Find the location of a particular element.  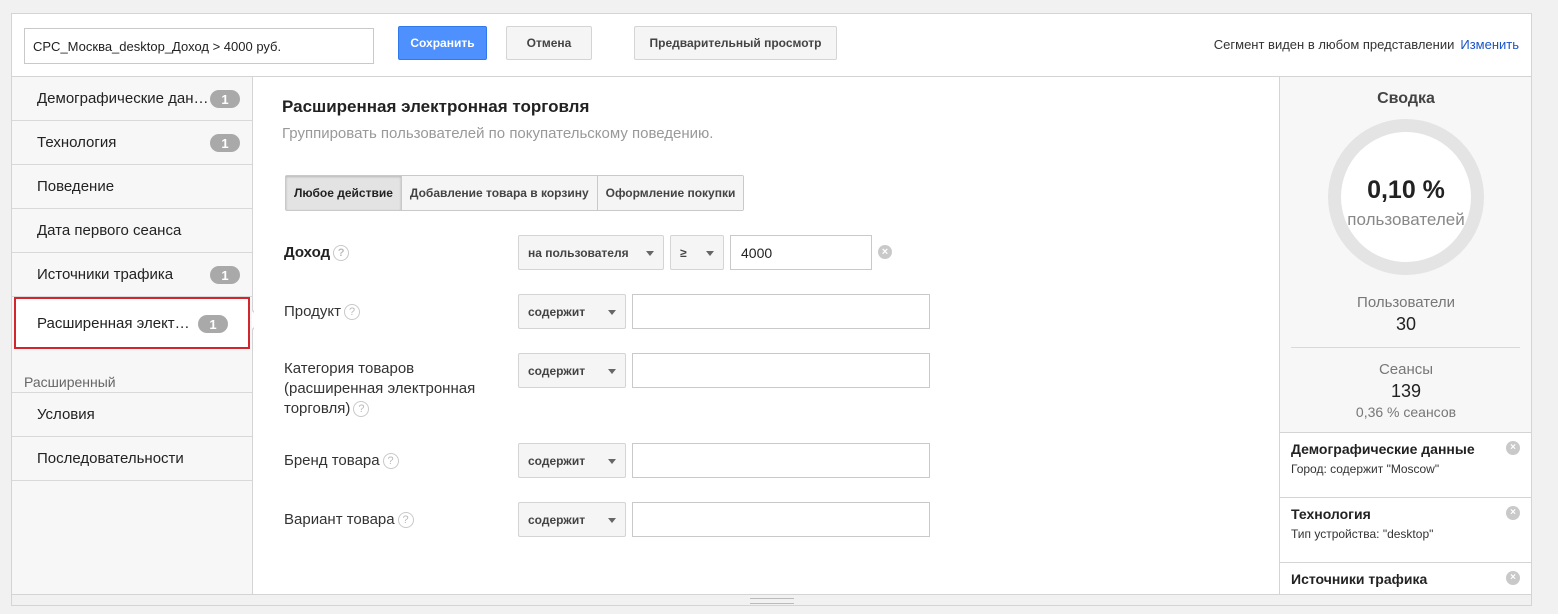

sidebar-item-demographics: Демографические данные 1 is located at coordinates (132, 99).